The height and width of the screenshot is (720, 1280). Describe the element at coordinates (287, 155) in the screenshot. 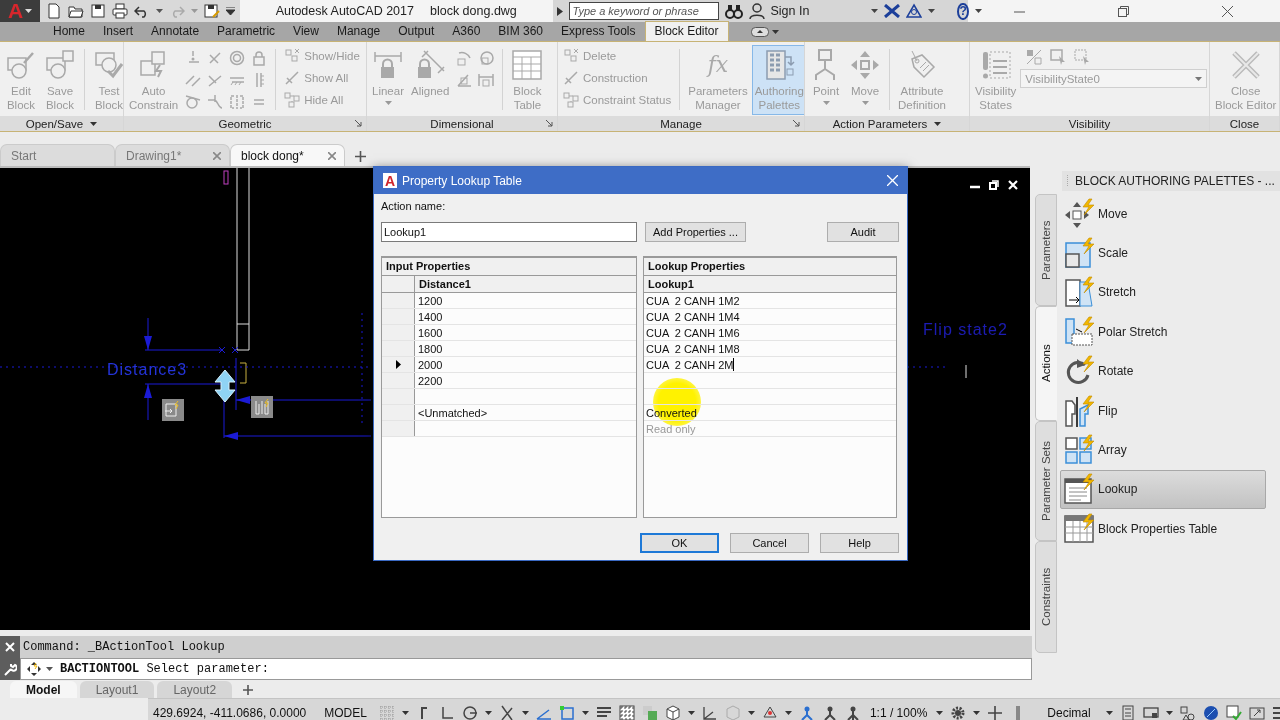

I see `document-tab: block dong*` at that location.